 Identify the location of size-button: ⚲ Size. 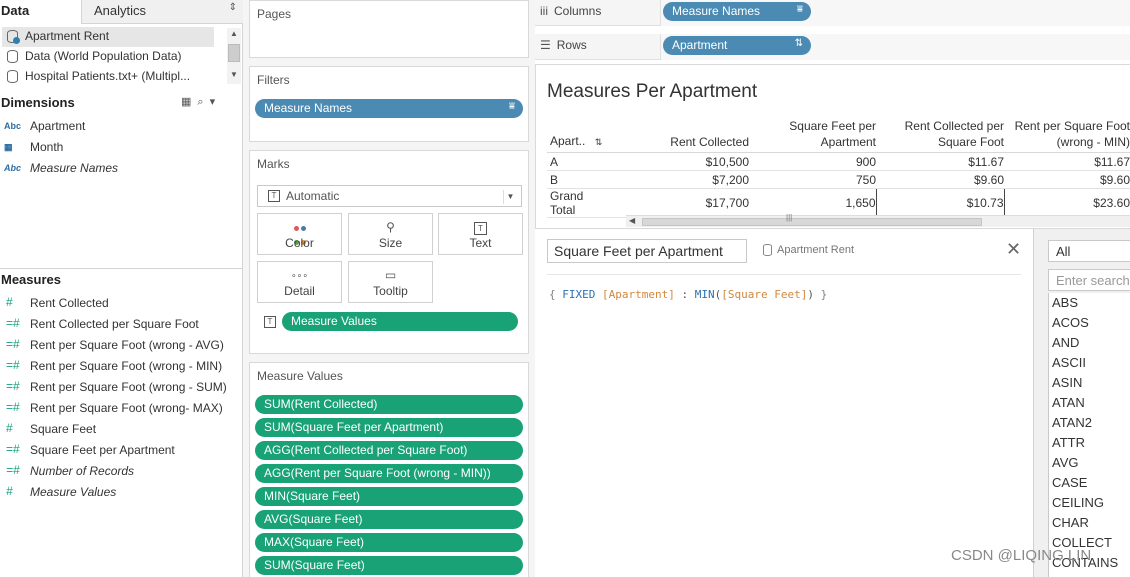
(390, 234).